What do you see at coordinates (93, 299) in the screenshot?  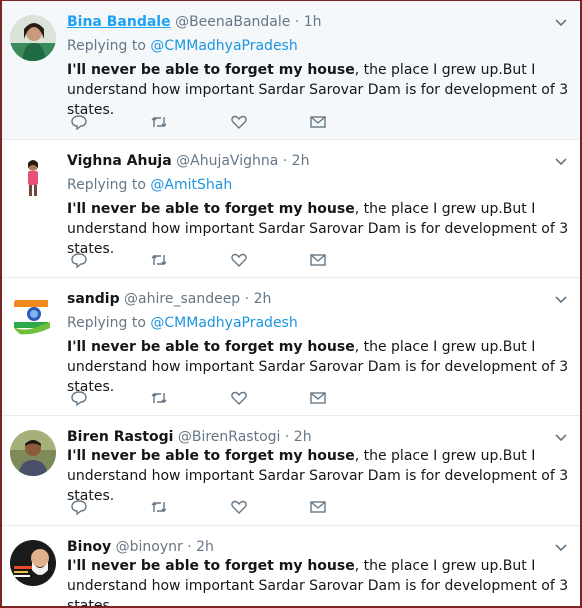 I see `user-name: sandip` at bounding box center [93, 299].